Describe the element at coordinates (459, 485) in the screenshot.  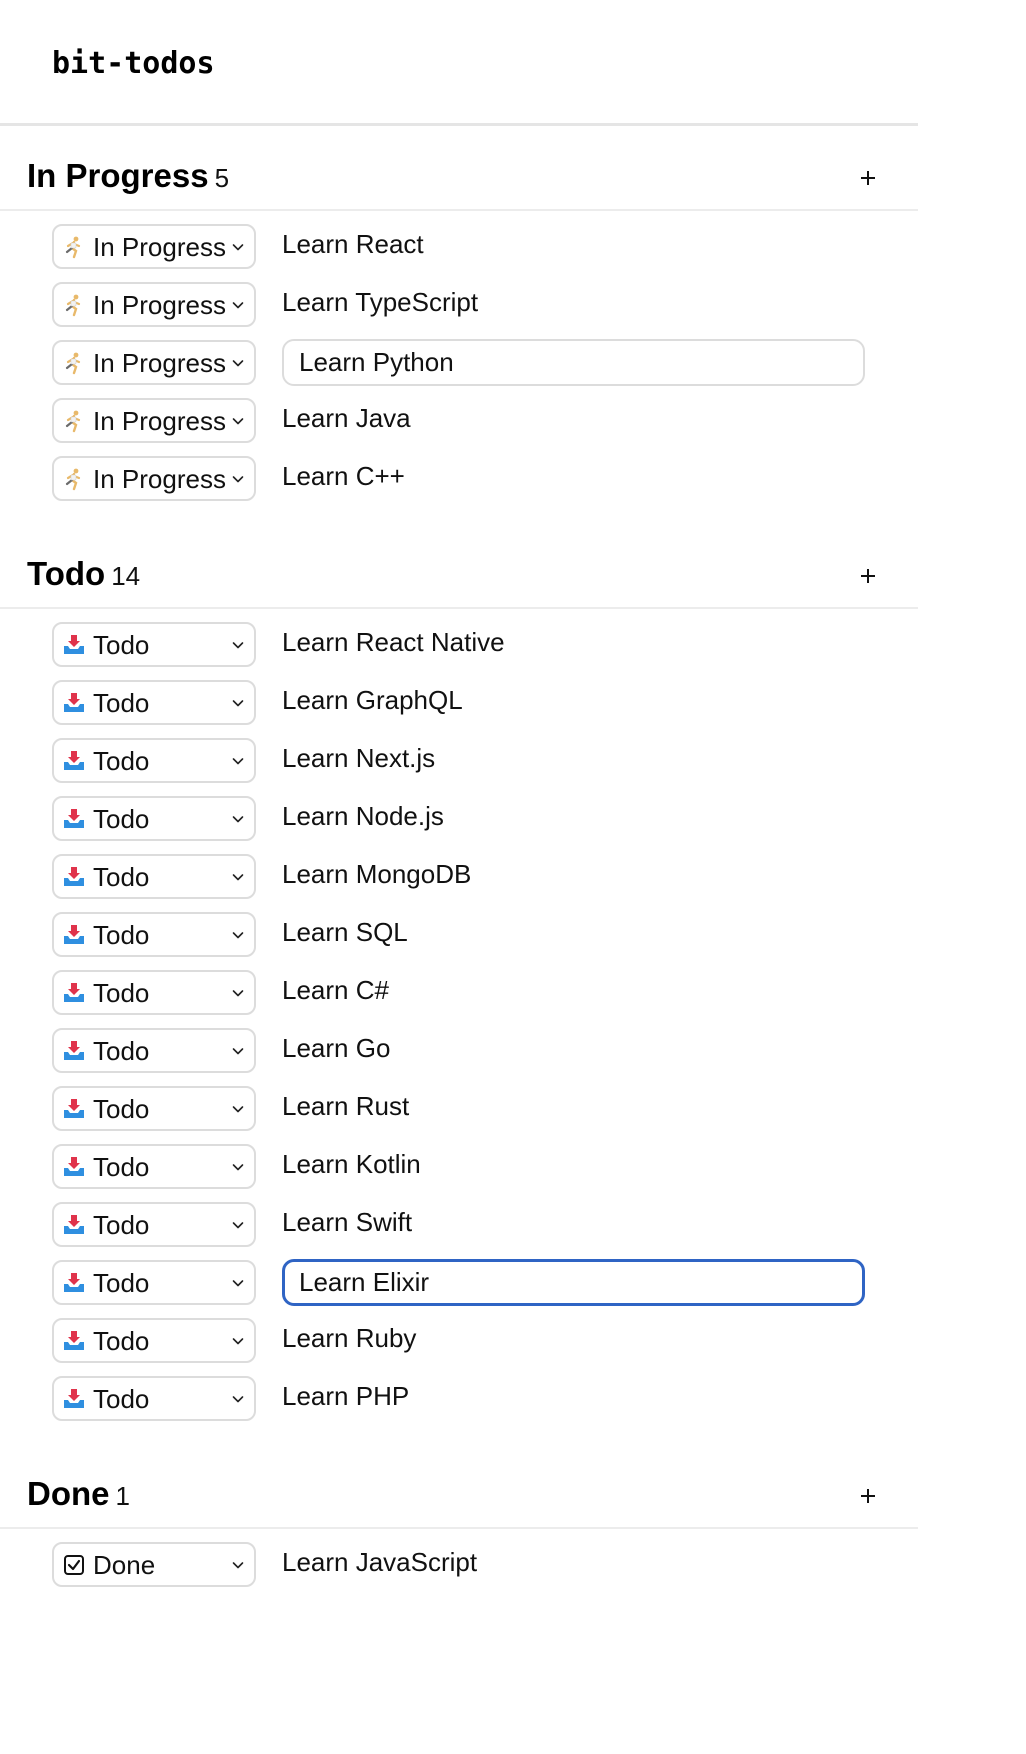
I see `todo-row: In Progress Learn C++` at that location.